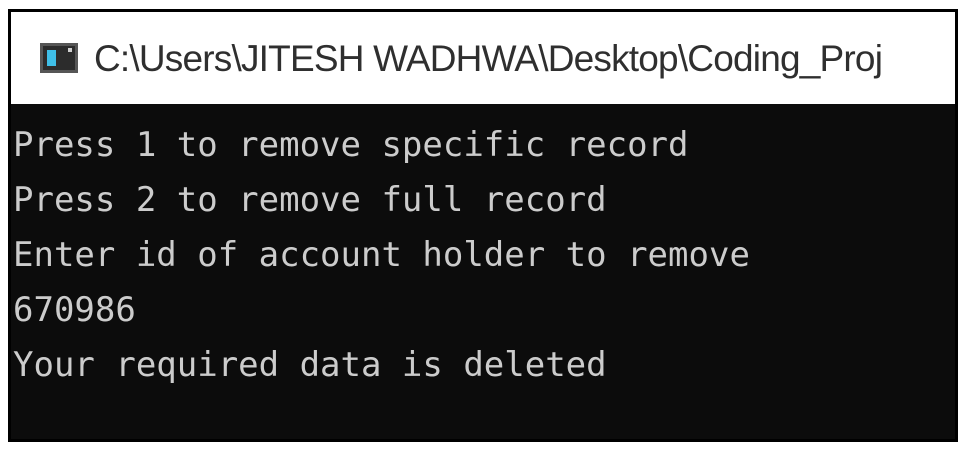 Image resolution: width=966 pixels, height=450 pixels. What do you see at coordinates (381, 255) in the screenshot?
I see `console-line: Enter id of account holder to remove` at bounding box center [381, 255].